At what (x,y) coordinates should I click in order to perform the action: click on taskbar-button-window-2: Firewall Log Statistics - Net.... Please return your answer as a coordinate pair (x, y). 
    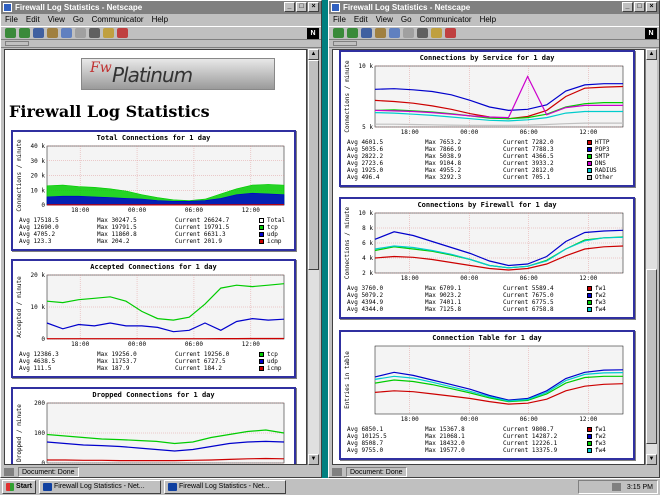
    Looking at the image, I should click on (225, 487).